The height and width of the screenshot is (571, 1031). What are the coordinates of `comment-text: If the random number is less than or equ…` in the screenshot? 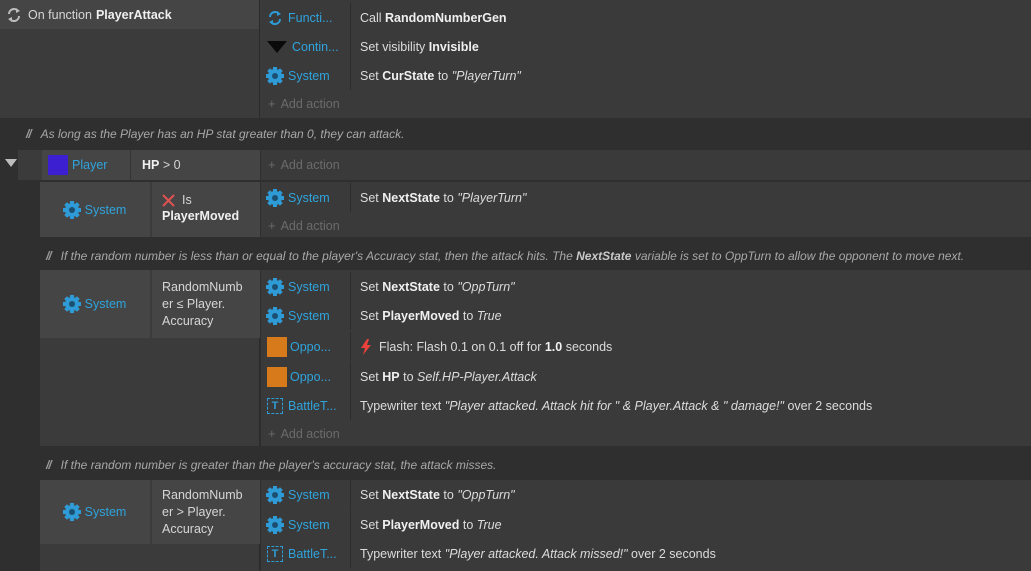 It's located at (316, 255).